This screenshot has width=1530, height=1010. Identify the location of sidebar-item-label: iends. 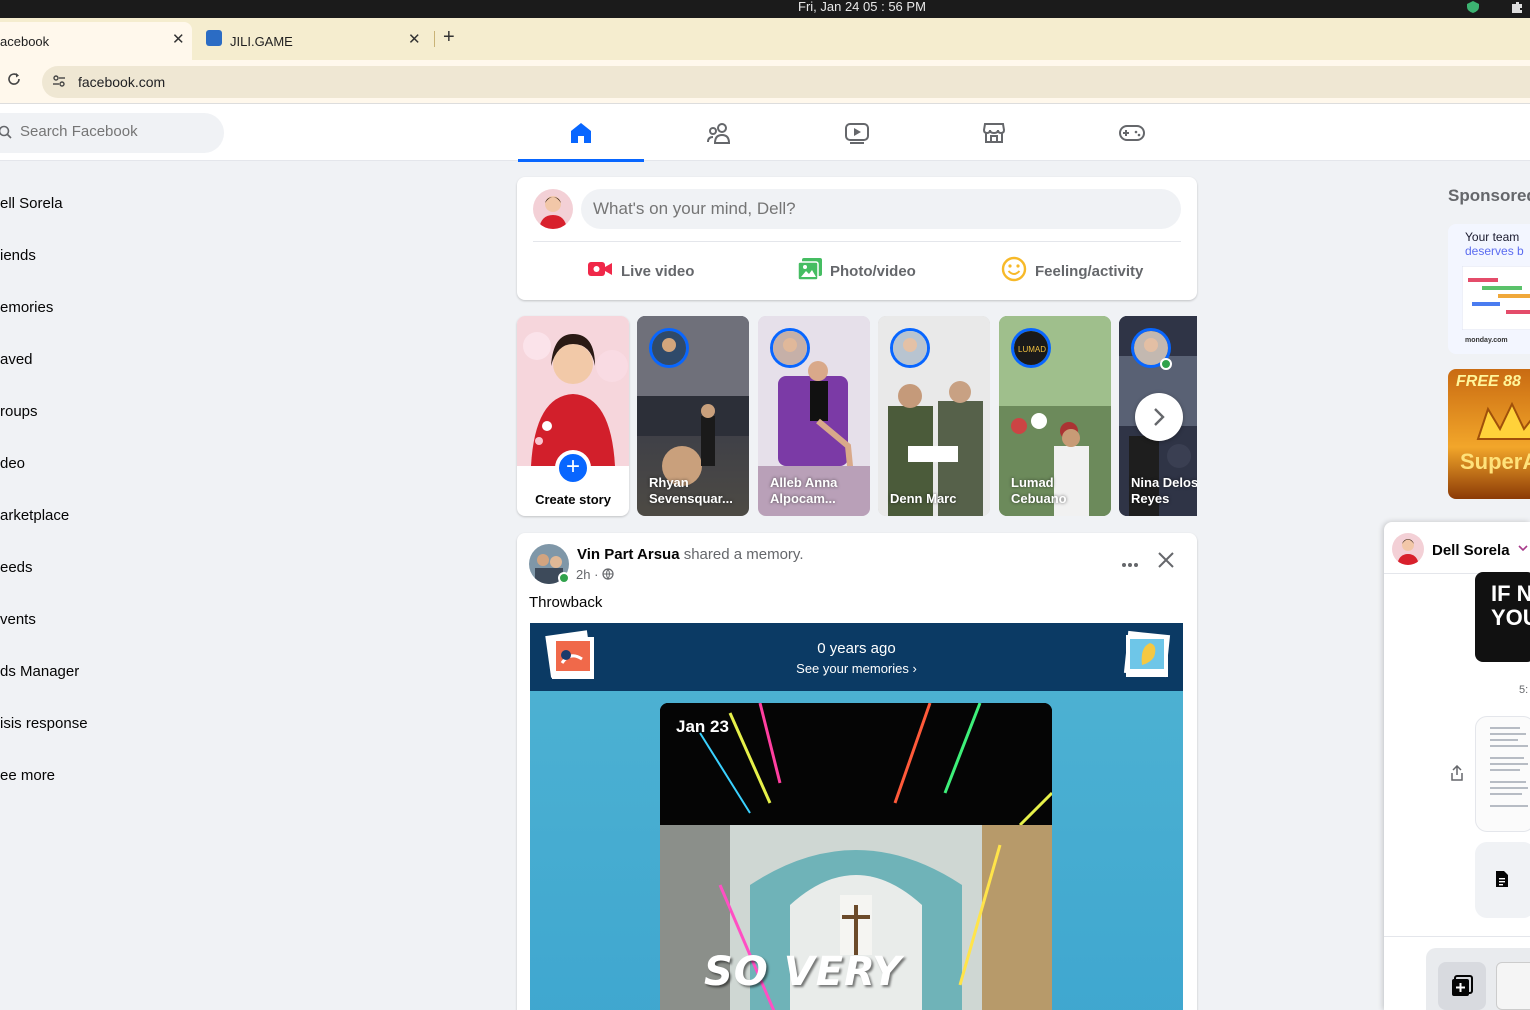
(18, 255).